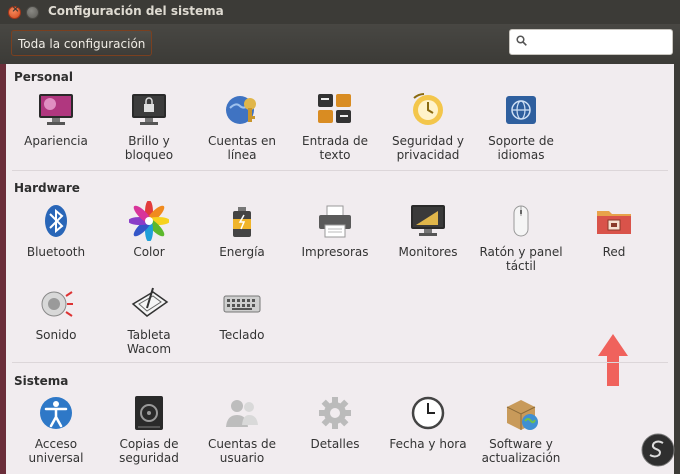  I want to click on bluetooth-icon, so click(56, 221).